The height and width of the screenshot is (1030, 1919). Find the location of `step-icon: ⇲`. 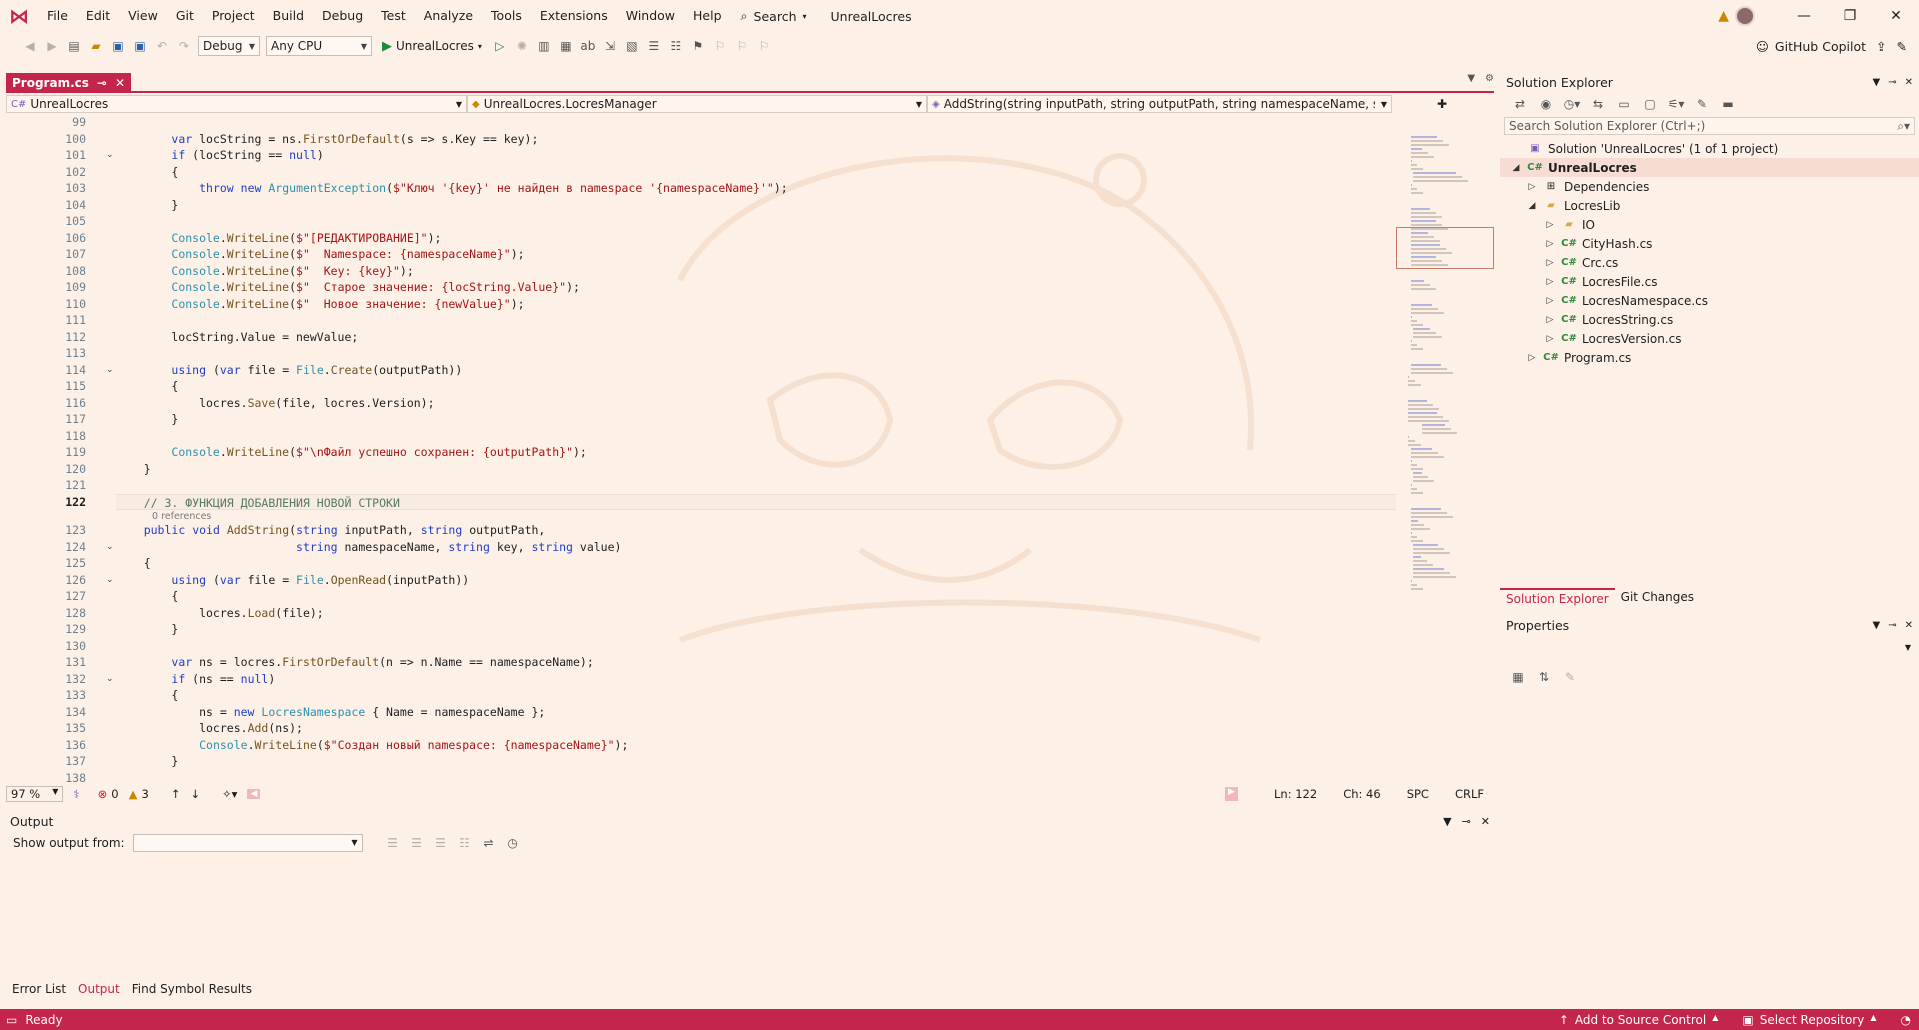

step-icon: ⇲ is located at coordinates (610, 46).